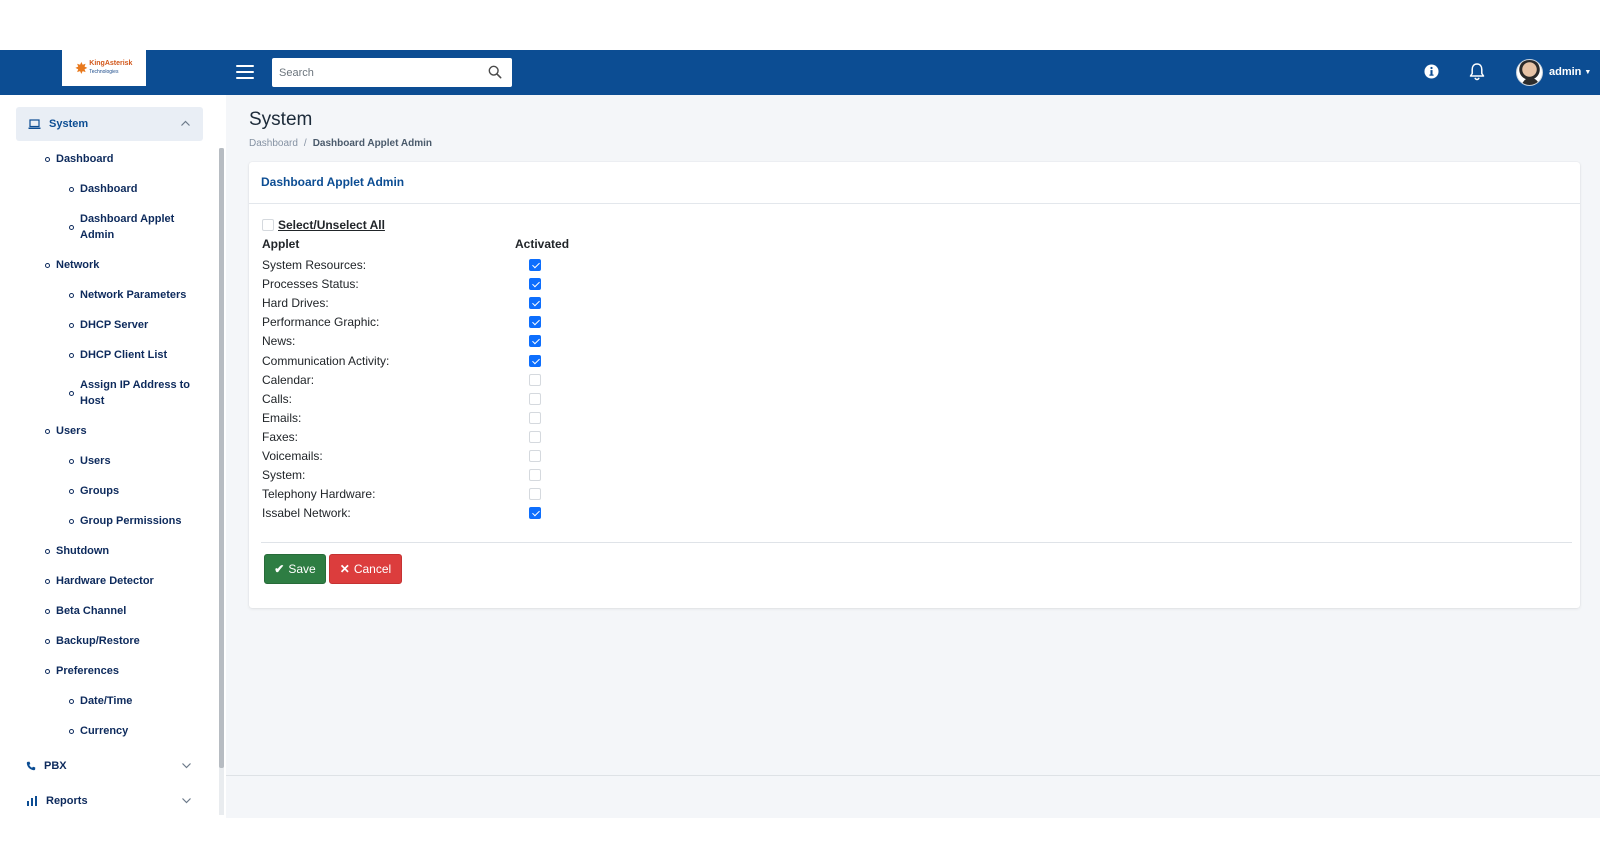 The width and height of the screenshot is (1600, 855). Describe the element at coordinates (914, 183) in the screenshot. I see `card-header: Dashboard Applet Admin` at that location.